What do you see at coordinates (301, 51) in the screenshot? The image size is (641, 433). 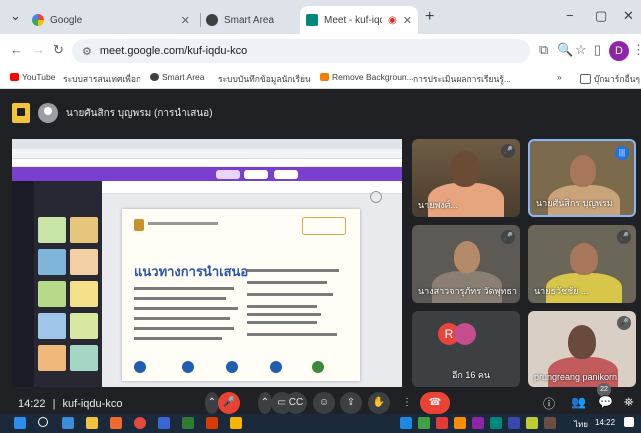 I see `address-bar: ⚙ meet.google.com/kuf-iqdu-kco` at bounding box center [301, 51].